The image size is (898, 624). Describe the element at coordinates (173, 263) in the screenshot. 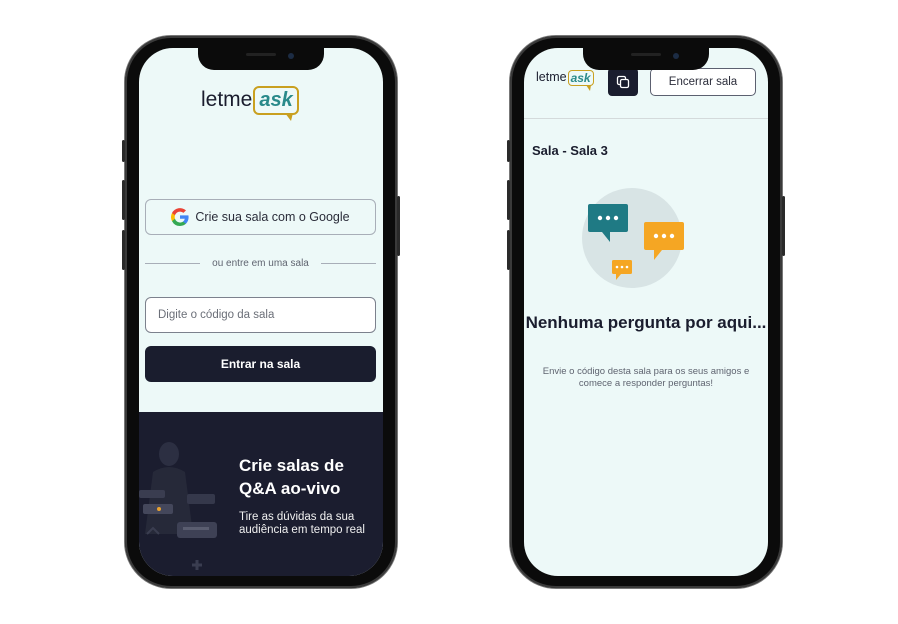

I see `divider-line-left` at that location.